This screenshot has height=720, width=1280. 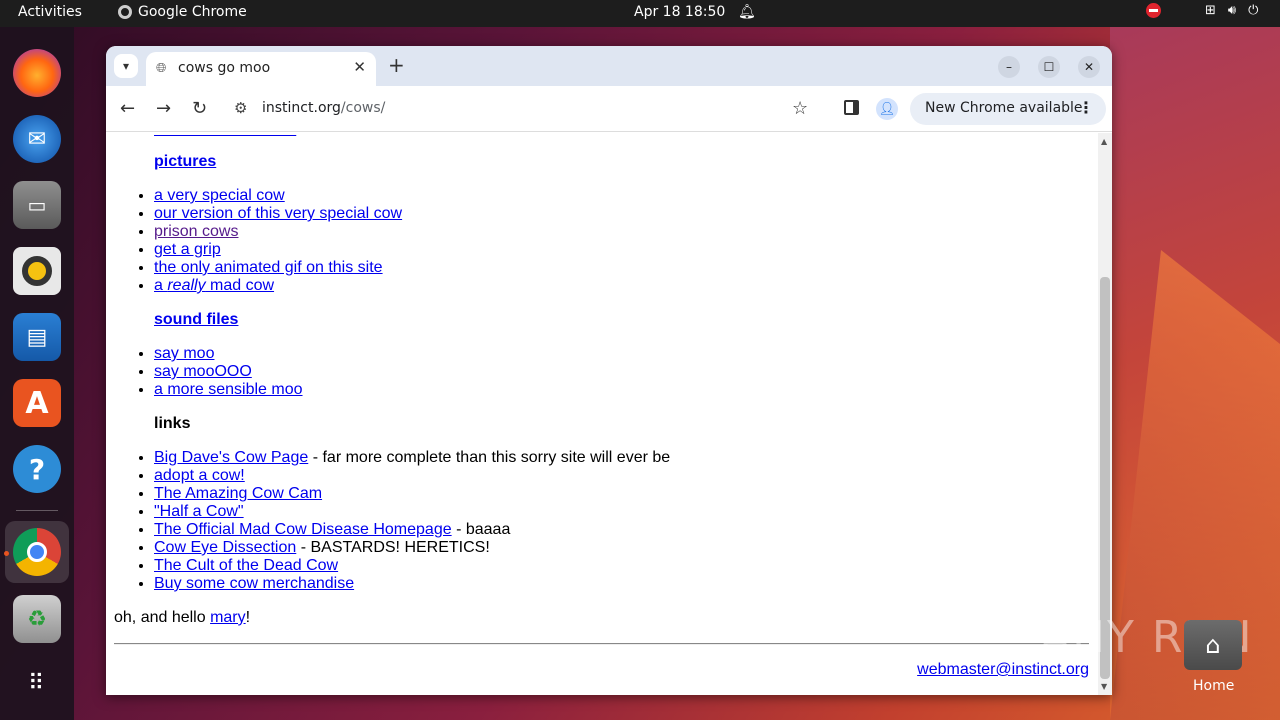 I want to click on list-item: The Cult of the Dead Cow, so click(x=412, y=566).